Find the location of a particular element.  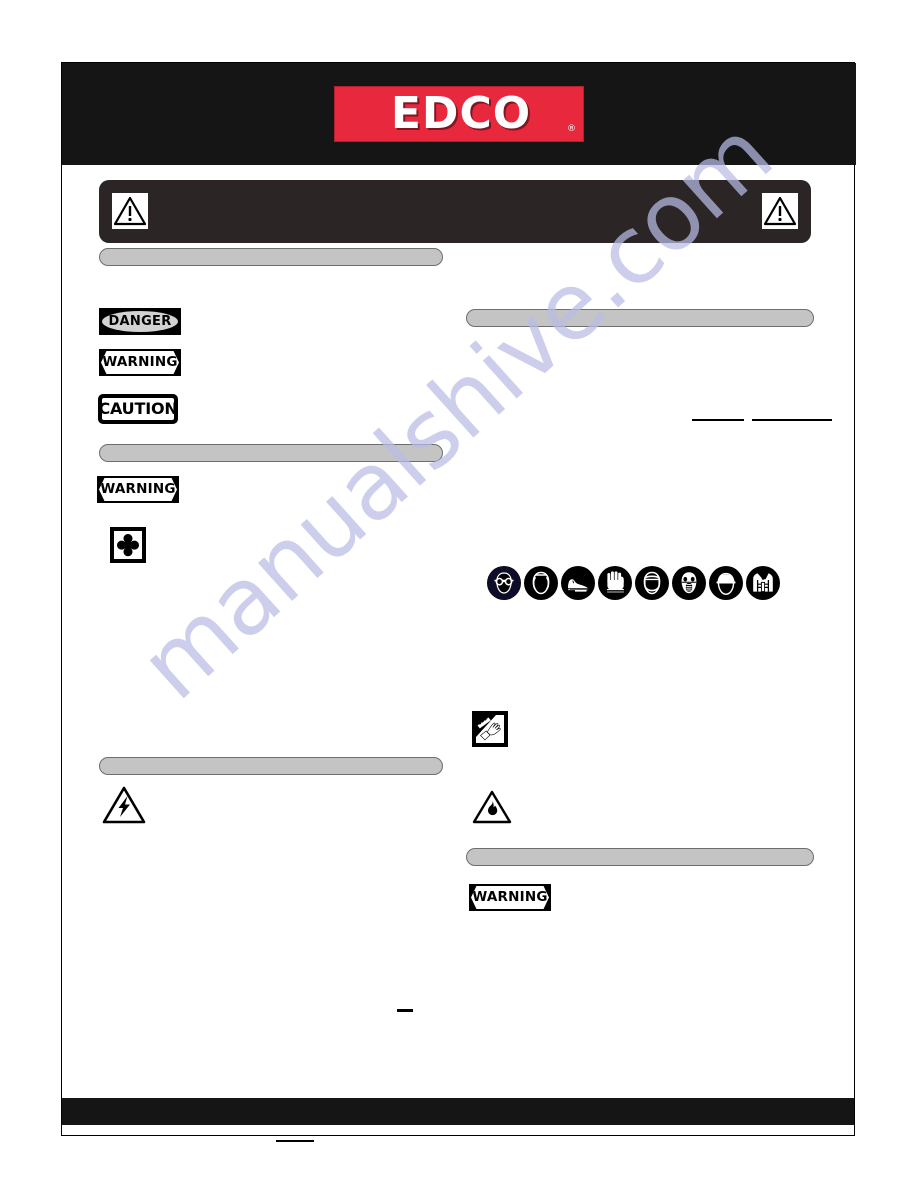

ear-protection-icon is located at coordinates (541, 583).